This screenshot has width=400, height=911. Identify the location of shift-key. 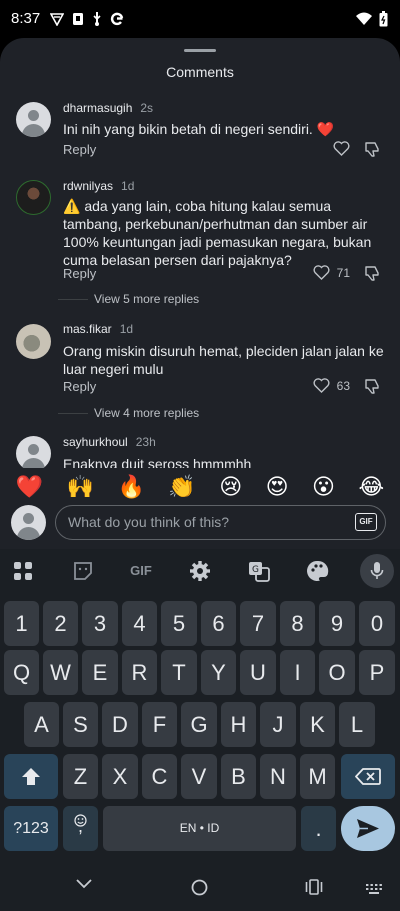
(31, 776).